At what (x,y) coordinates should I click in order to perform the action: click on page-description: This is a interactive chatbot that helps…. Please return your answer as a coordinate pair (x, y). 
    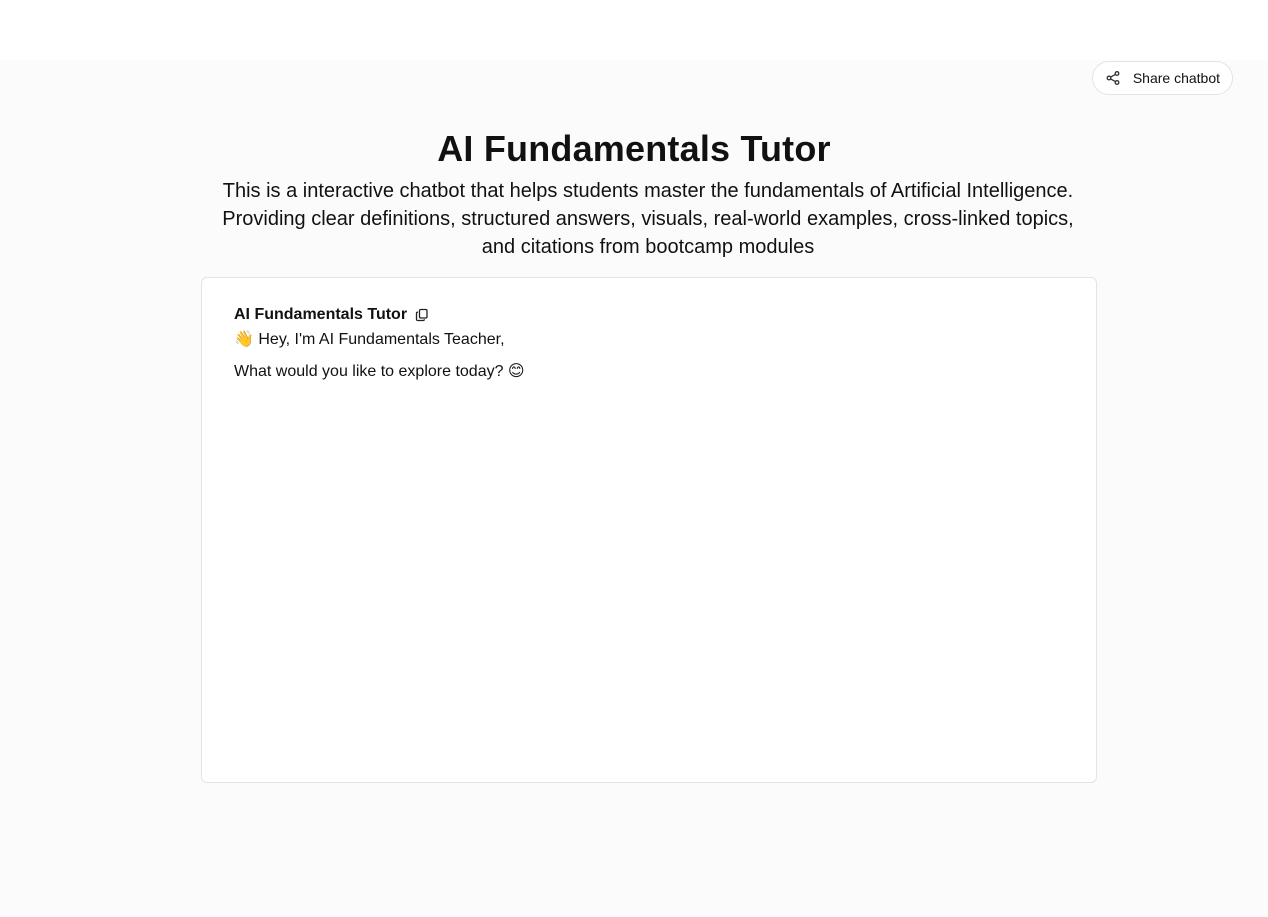
    Looking at the image, I should click on (648, 219).